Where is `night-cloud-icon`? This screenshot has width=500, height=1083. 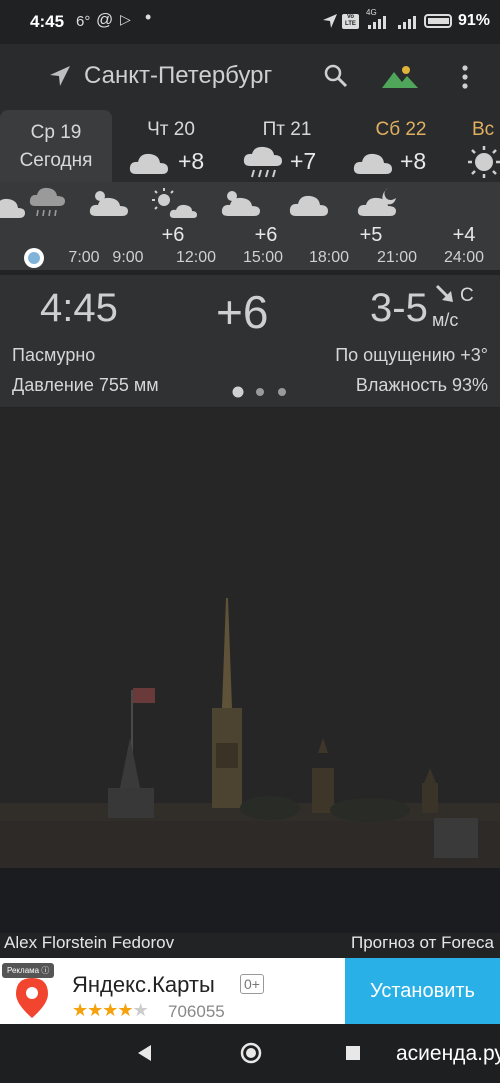 night-cloud-icon is located at coordinates (376, 202).